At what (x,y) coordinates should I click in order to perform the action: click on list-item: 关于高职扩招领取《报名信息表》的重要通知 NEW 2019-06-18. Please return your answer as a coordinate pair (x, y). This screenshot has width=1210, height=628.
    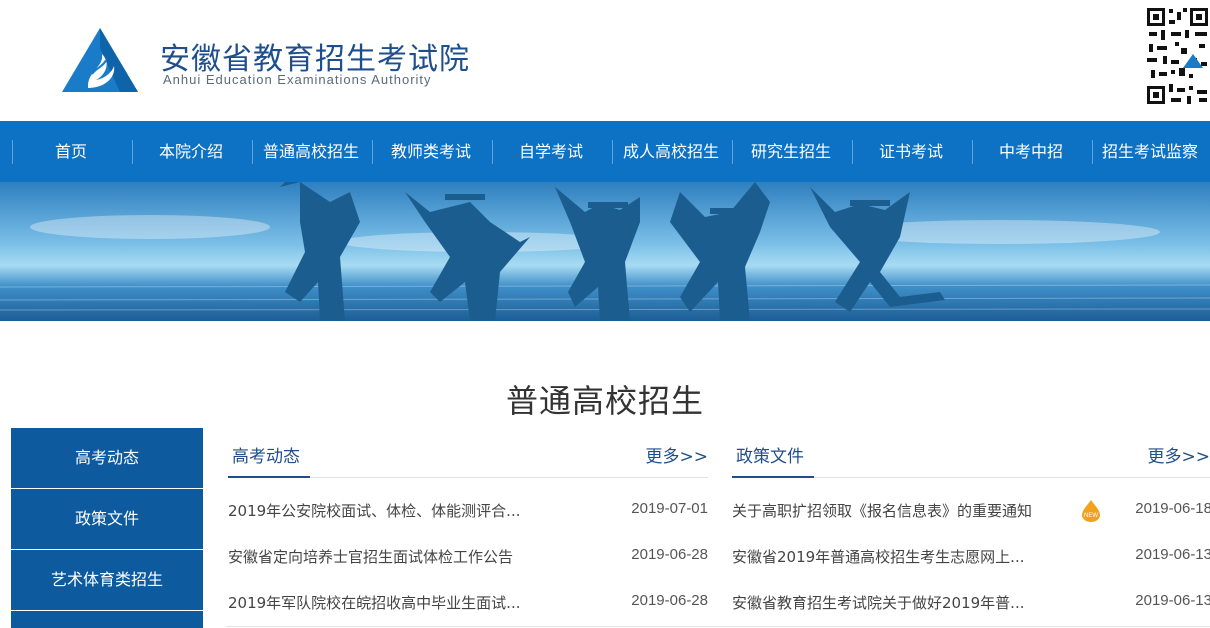
    Looking at the image, I should click on (971, 512).